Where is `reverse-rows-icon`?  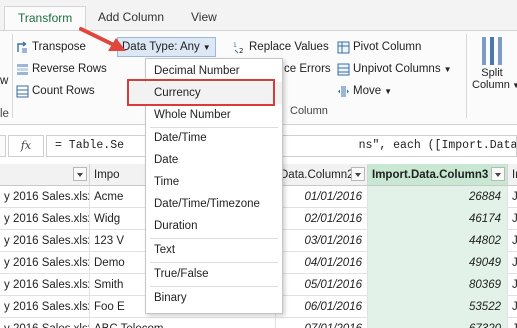
reverse-rows-icon is located at coordinates (22, 69).